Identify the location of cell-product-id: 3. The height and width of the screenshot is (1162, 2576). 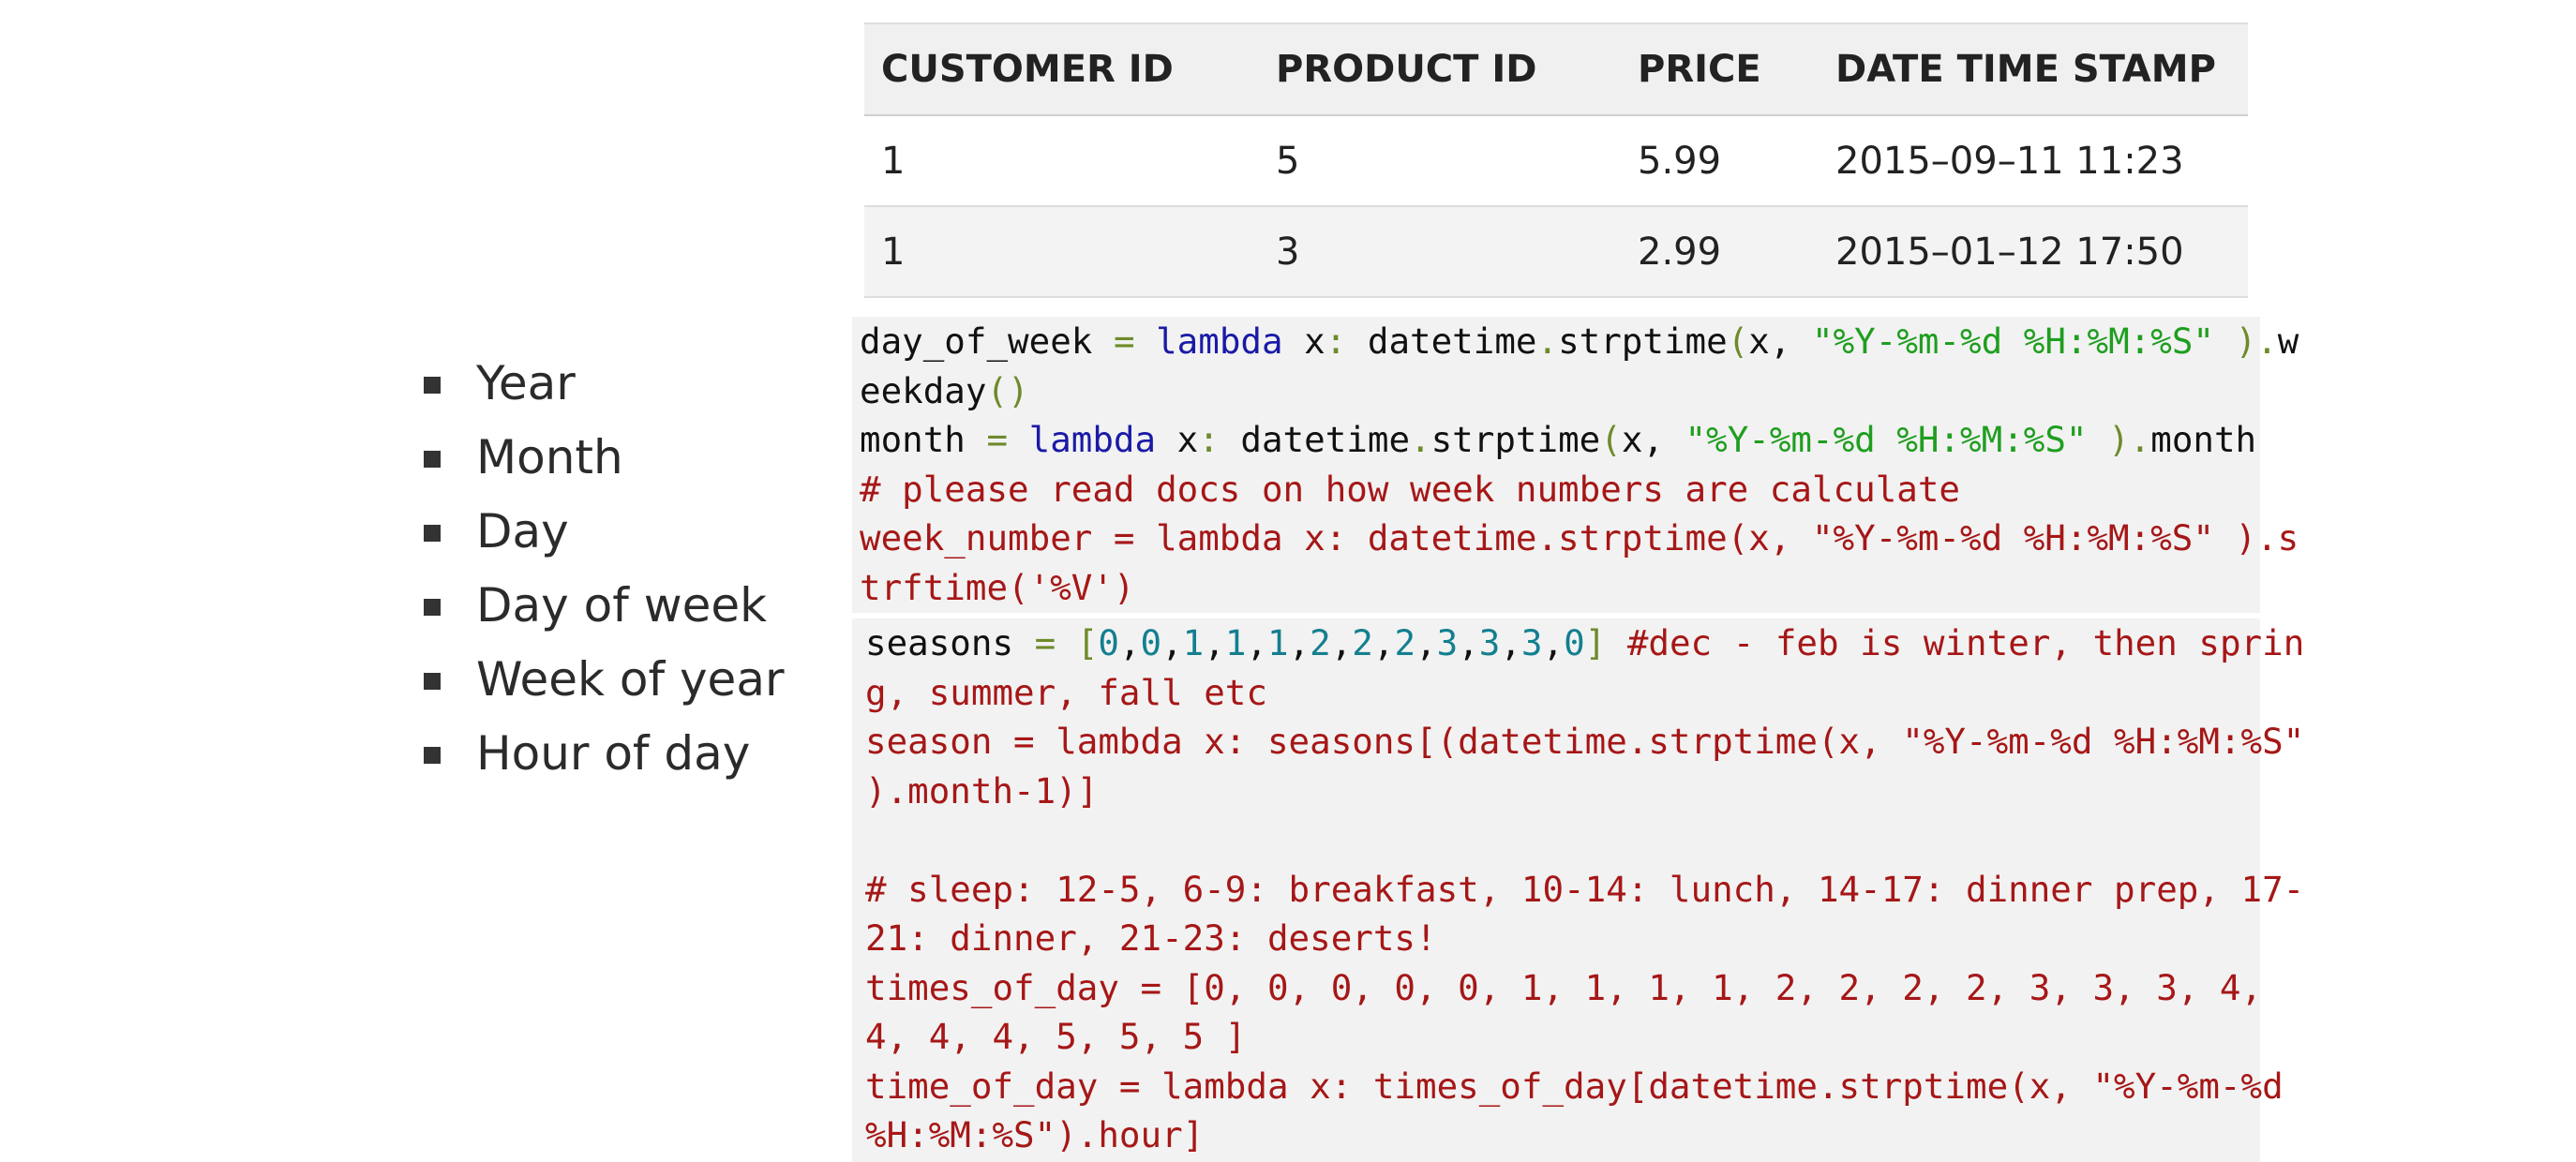
(1440, 252).